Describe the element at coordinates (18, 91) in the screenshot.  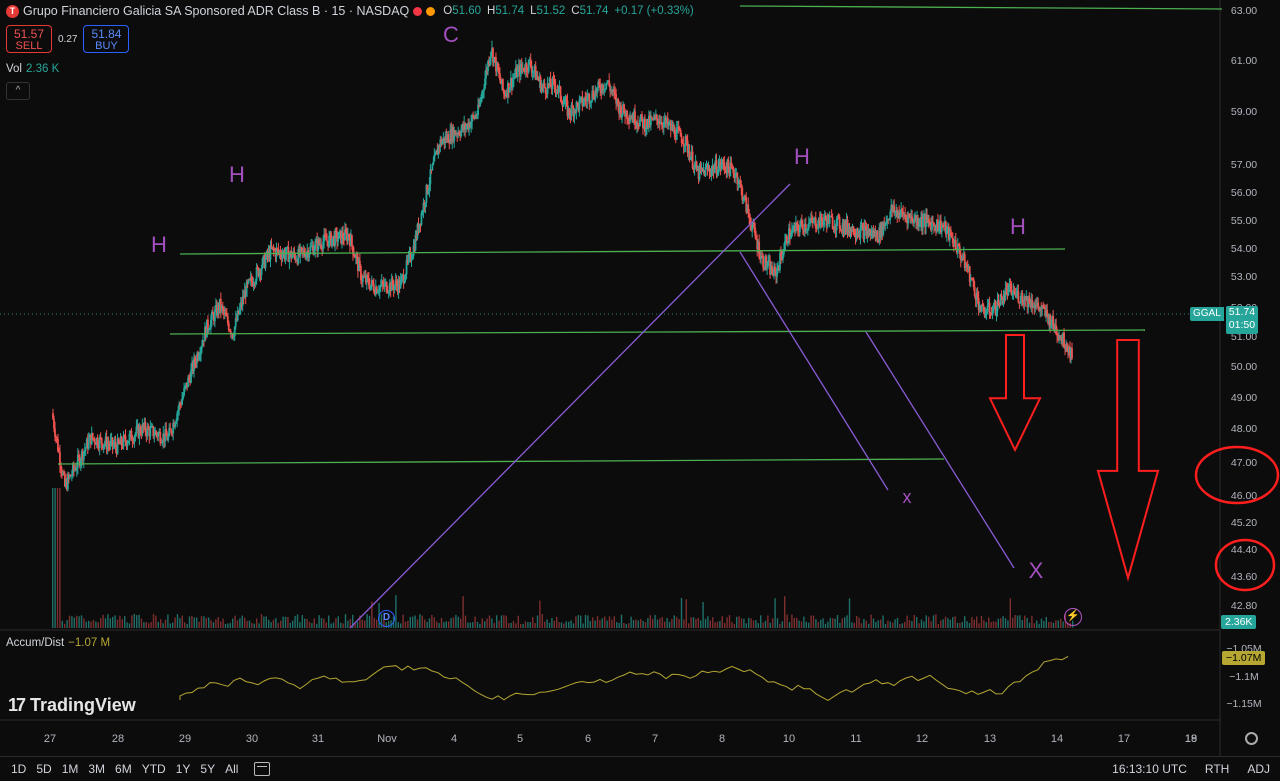
I see `collapse-chevron-icon: ^` at that location.